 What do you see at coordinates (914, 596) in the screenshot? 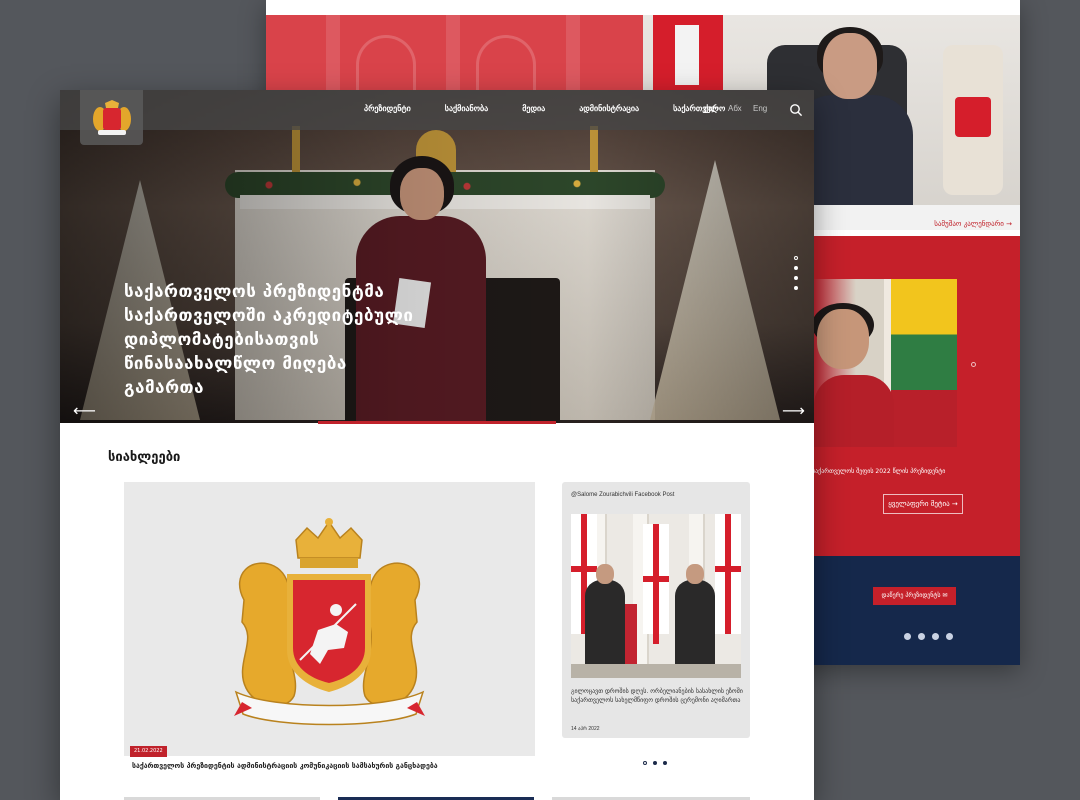
I see `contact-button: დაწერე პრეზიდენტს ✉` at bounding box center [914, 596].